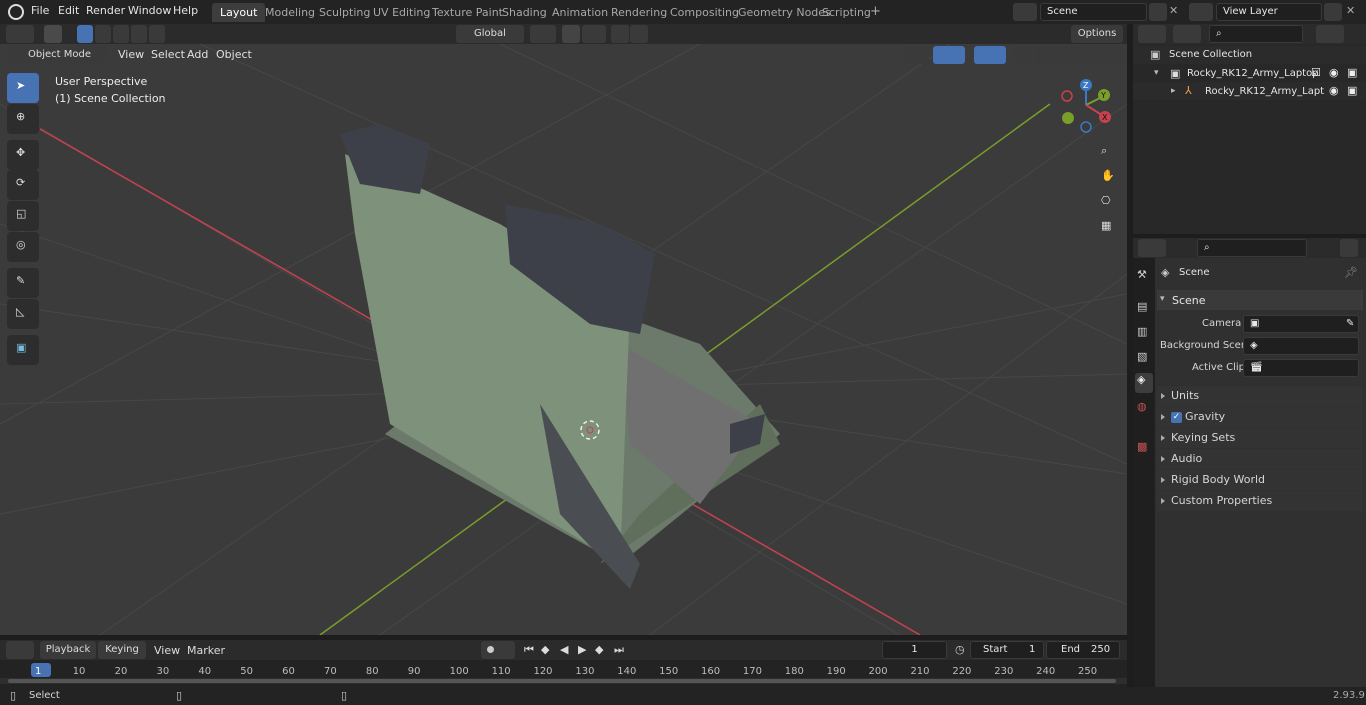  Describe the element at coordinates (490, 34) in the screenshot. I see `transform-orientation-dropdown: Global` at that location.